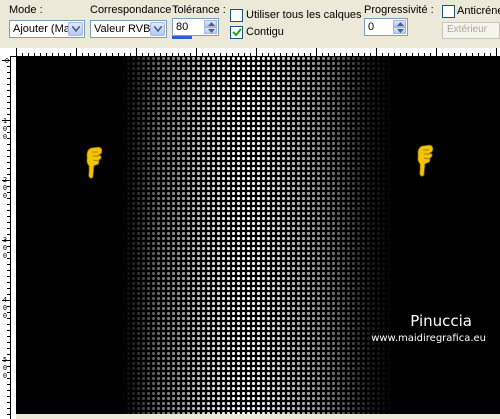 This screenshot has height=419, width=500. I want to click on antialias-checkbox, so click(448, 11).